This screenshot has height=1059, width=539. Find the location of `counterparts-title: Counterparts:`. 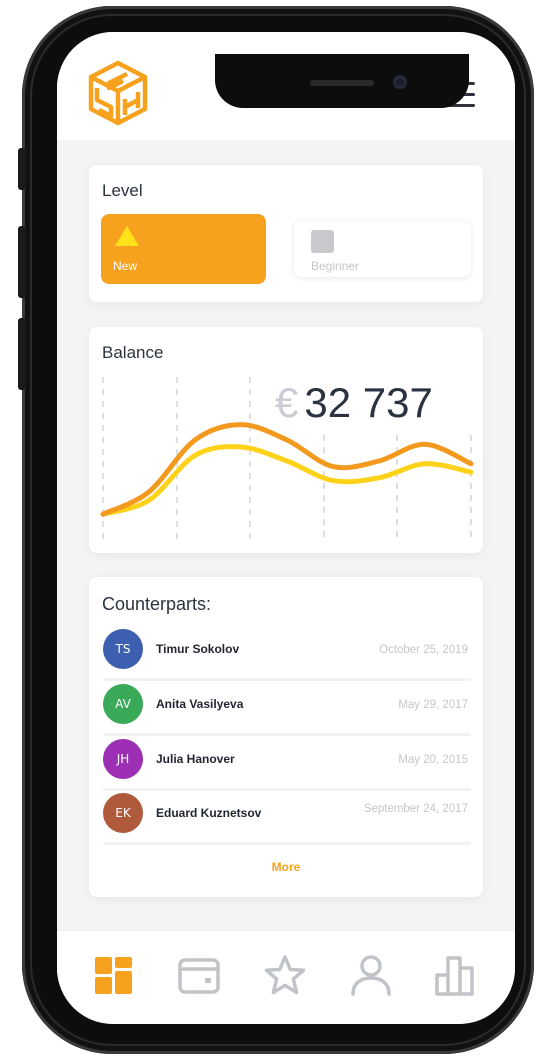

counterparts-title: Counterparts: is located at coordinates (157, 604).